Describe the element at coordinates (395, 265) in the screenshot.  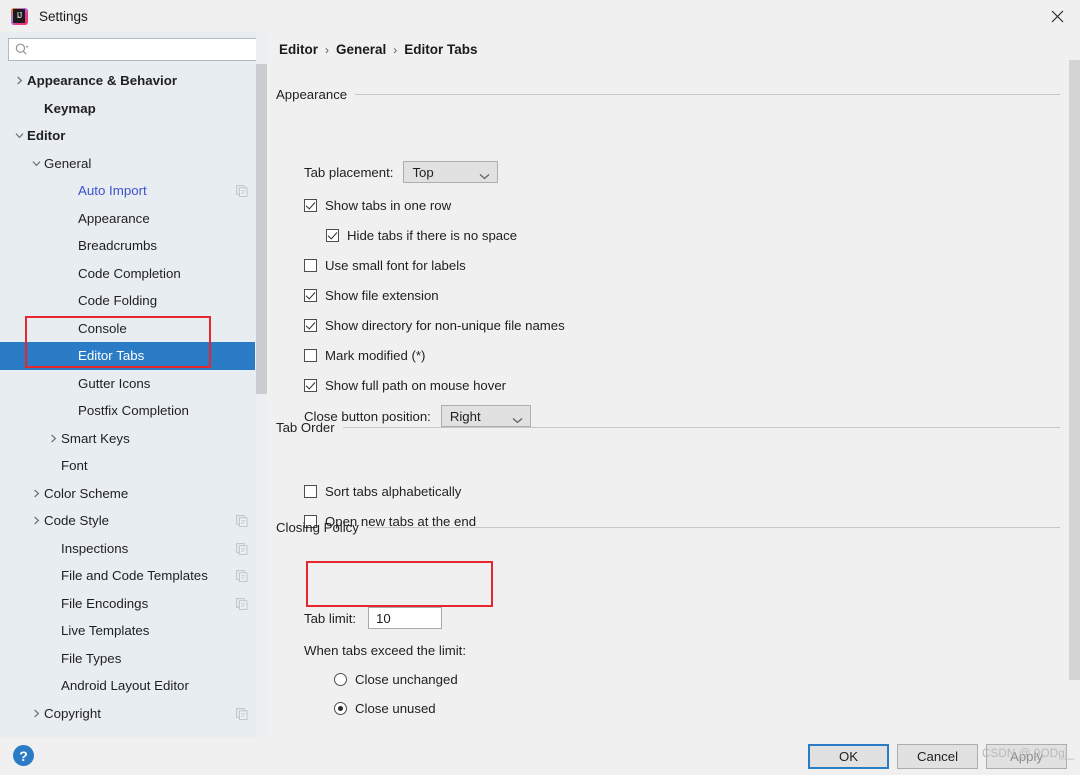
I see `checkbox-label: Use small font for labels` at that location.